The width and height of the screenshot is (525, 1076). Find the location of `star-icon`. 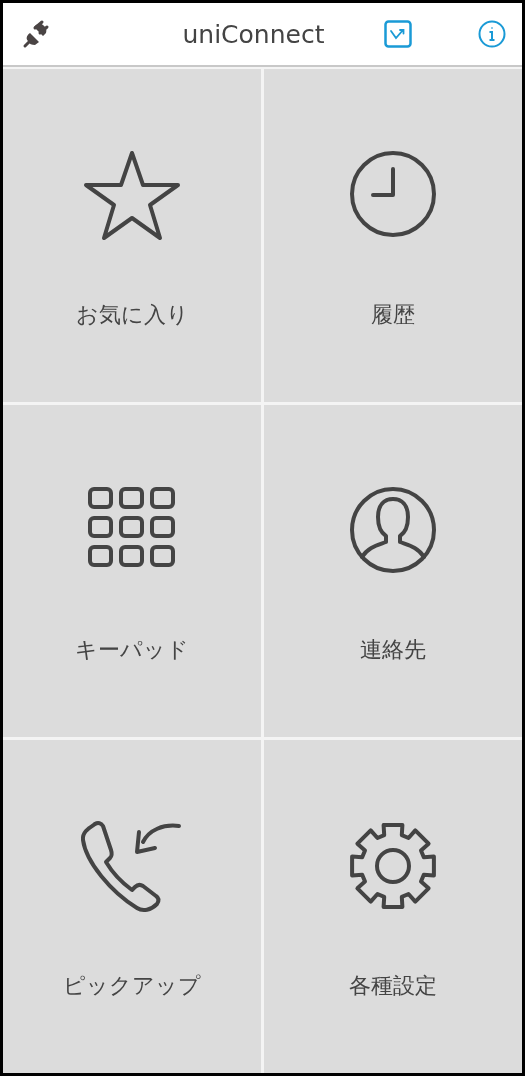

star-icon is located at coordinates (132, 196).